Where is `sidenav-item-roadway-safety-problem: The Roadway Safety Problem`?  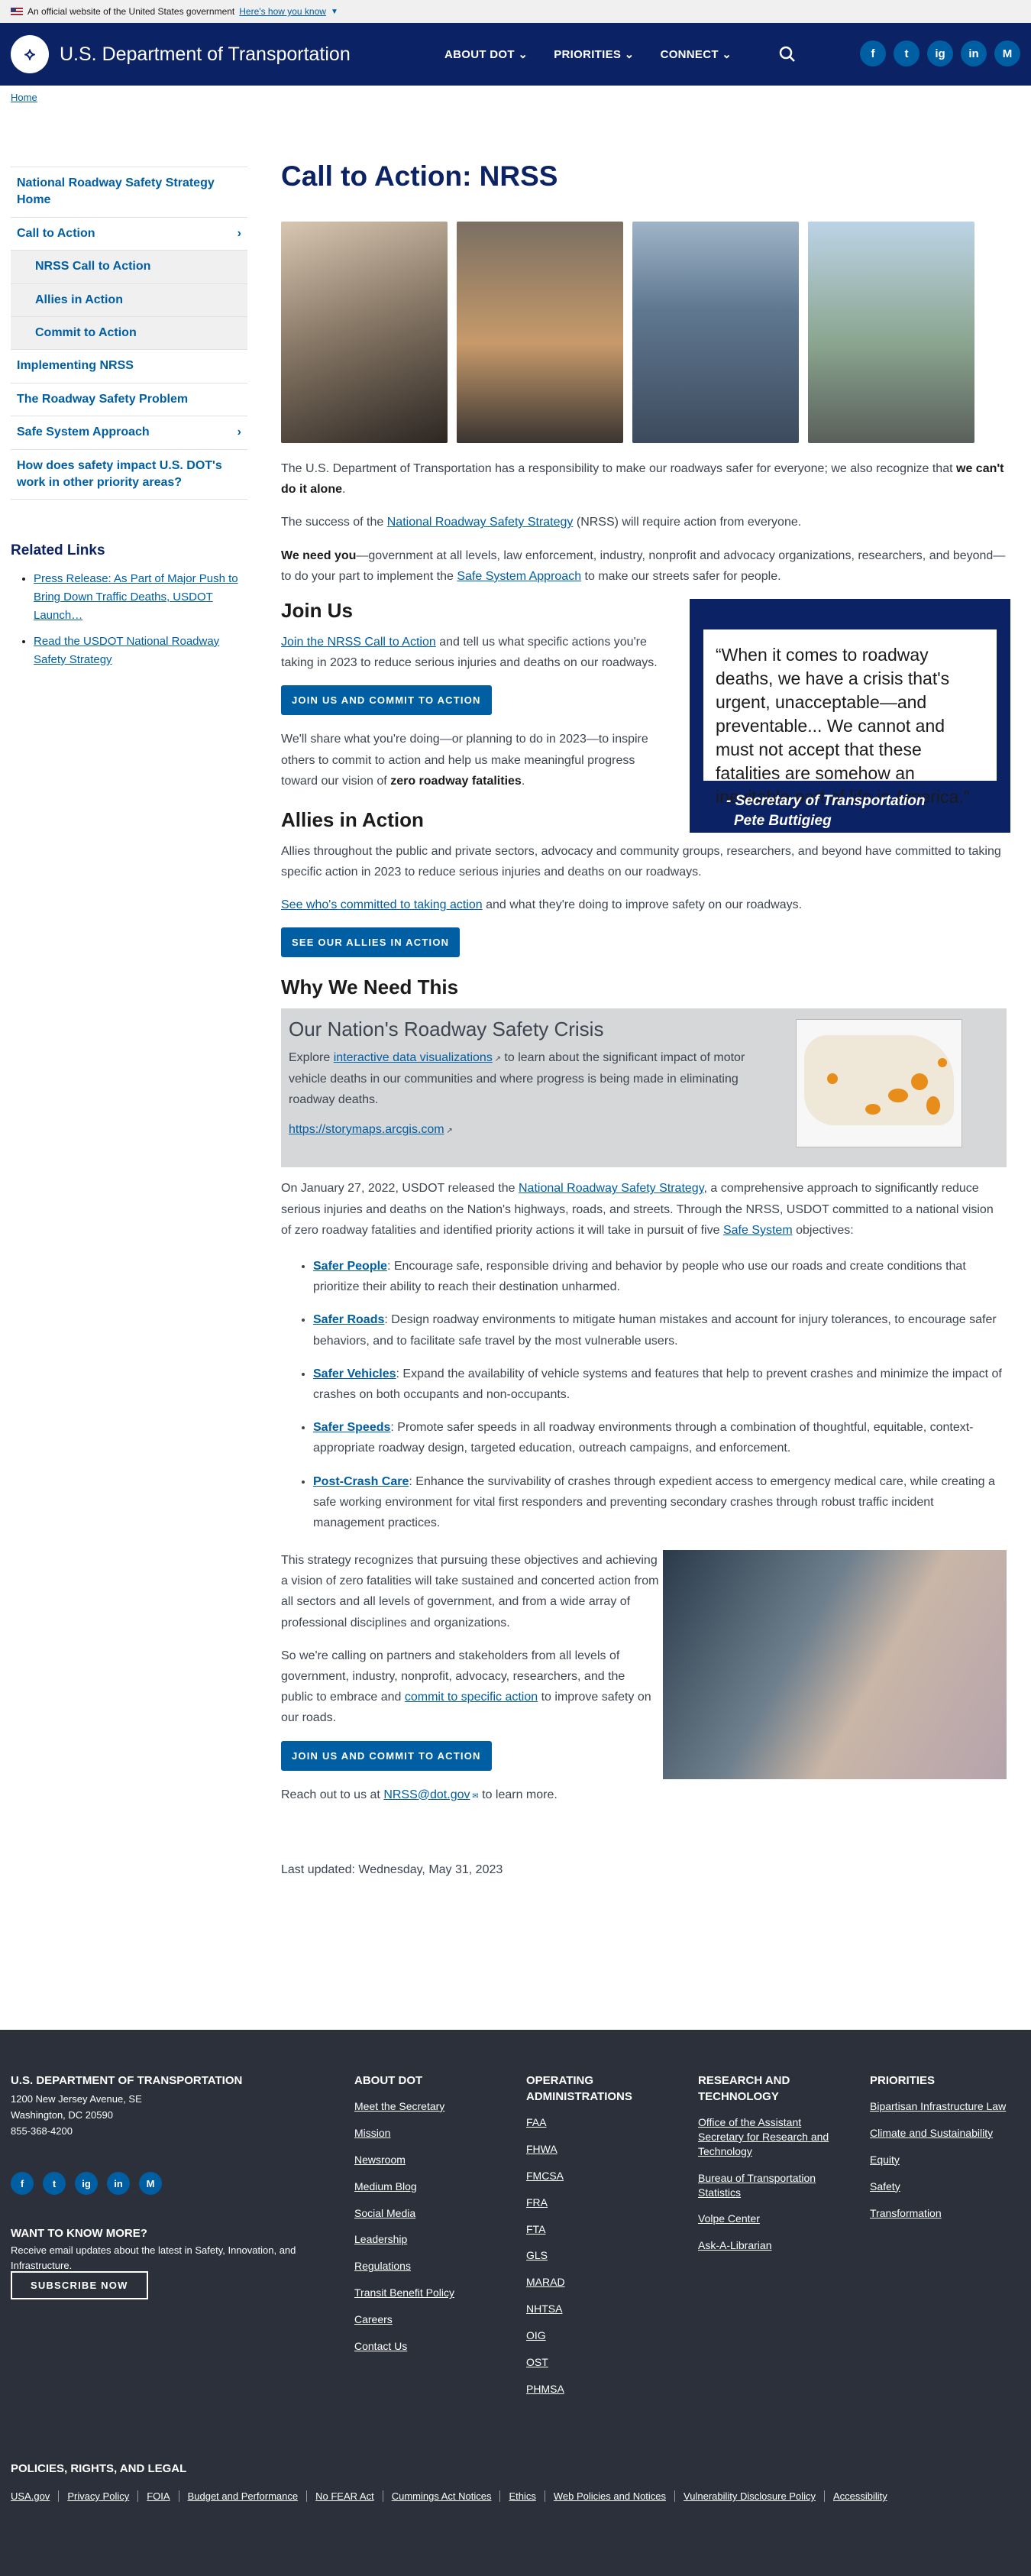 sidenav-item-roadway-safety-problem: The Roadway Safety Problem is located at coordinates (129, 399).